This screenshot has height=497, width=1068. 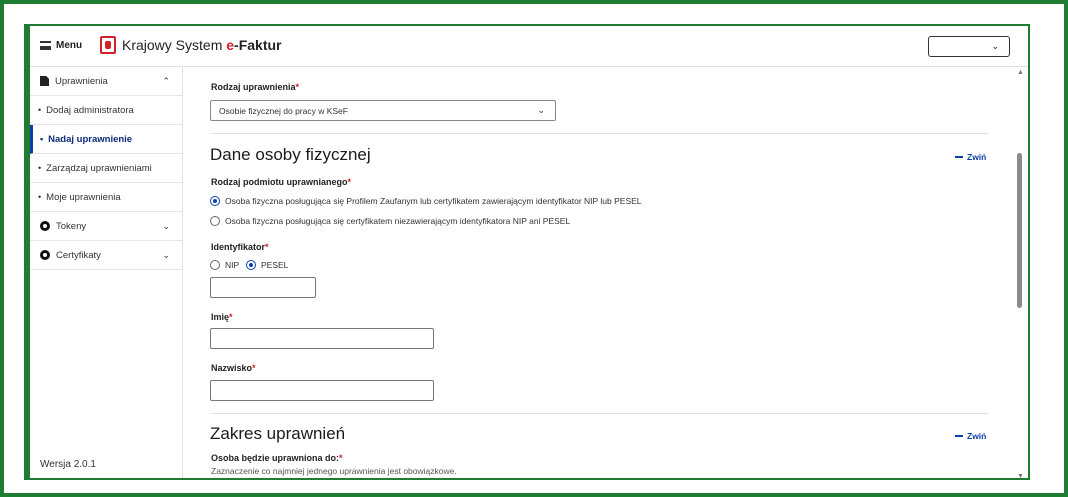 I want to click on identifier-option-pesel: PESEL, so click(x=267, y=265).